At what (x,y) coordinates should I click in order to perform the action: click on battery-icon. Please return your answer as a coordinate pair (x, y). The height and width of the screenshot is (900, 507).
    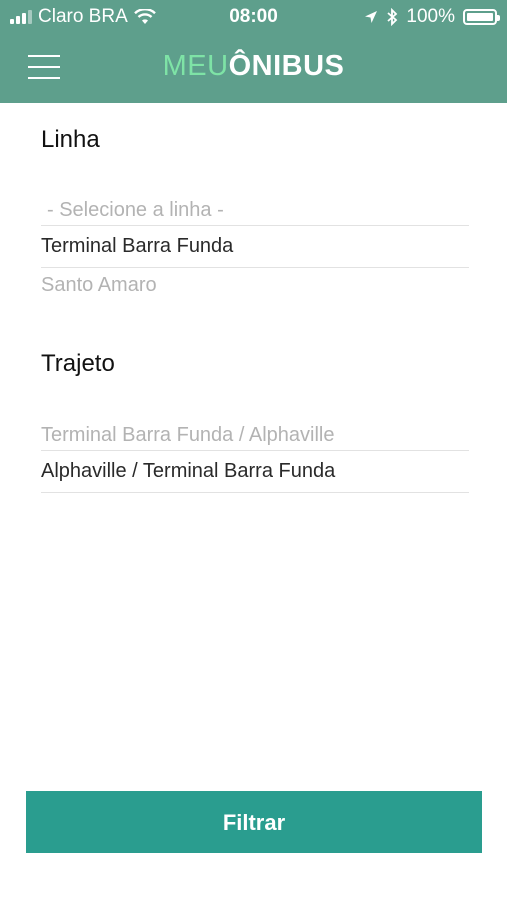
    Looking at the image, I should click on (481, 17).